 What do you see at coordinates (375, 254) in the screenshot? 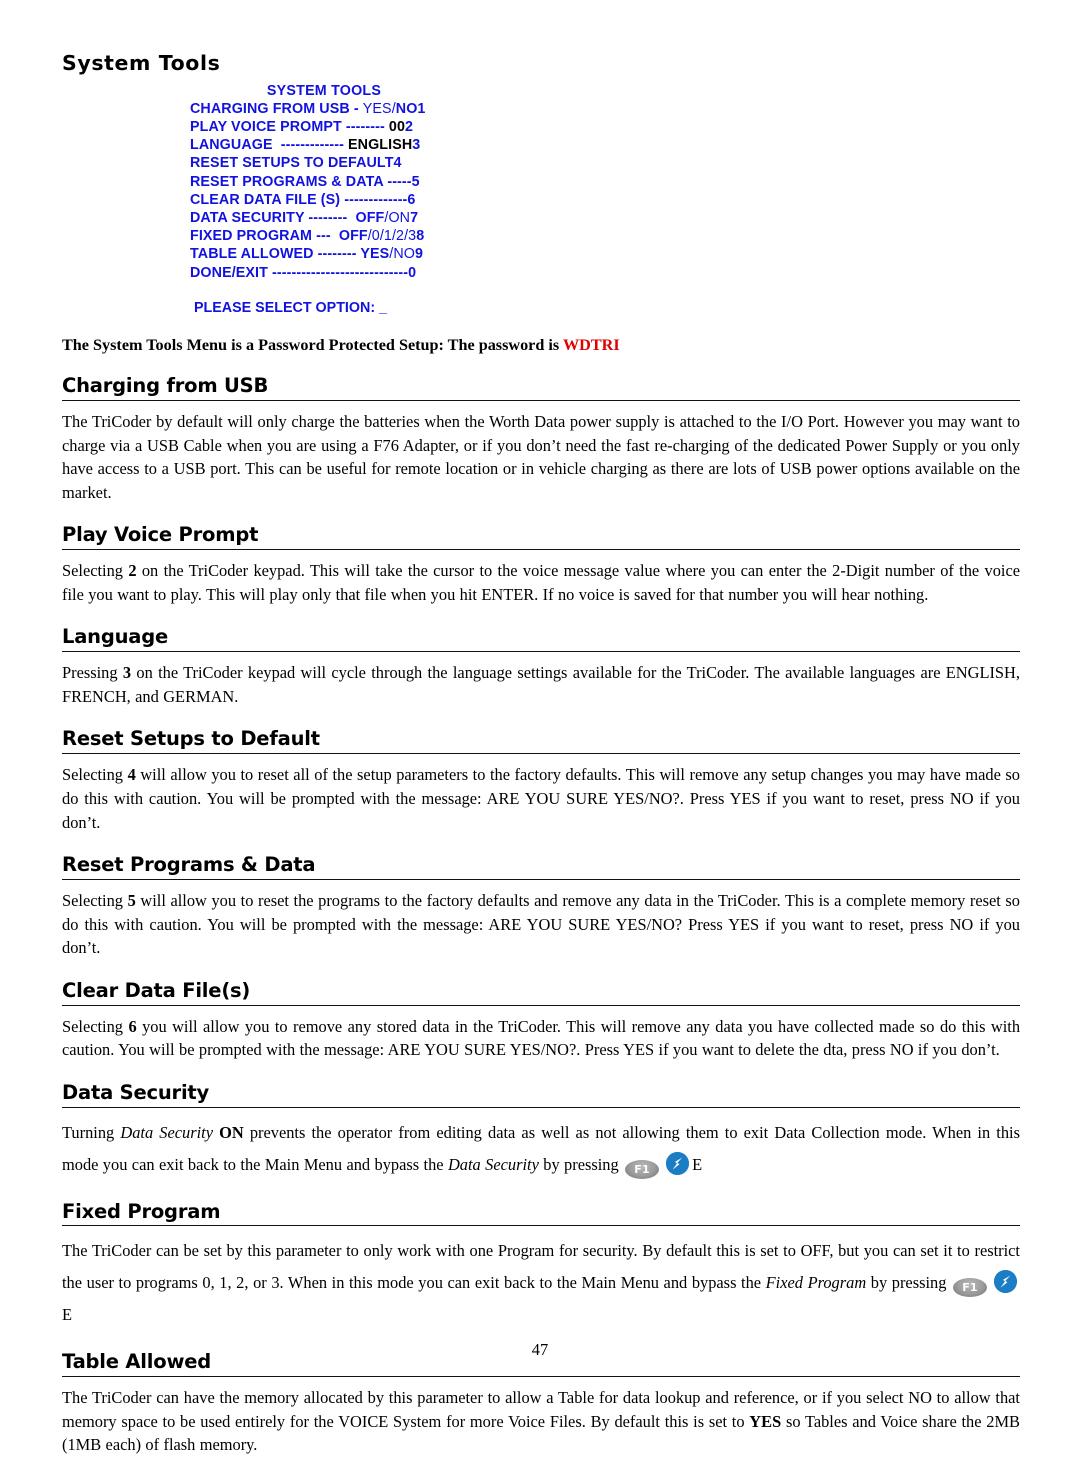
I see `menu-value-selected: YES` at bounding box center [375, 254].